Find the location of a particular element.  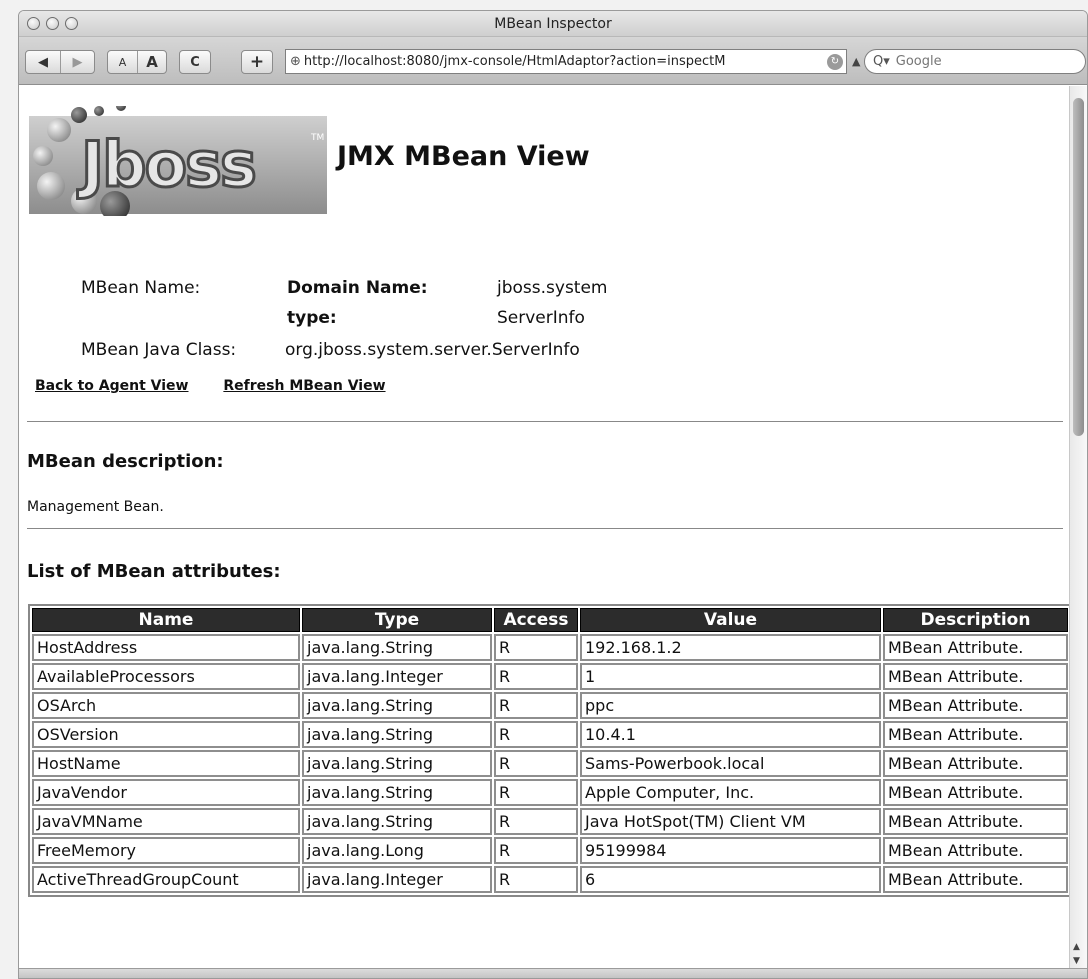

back-to-agent-view-link: Back to Agent View is located at coordinates (112, 386).